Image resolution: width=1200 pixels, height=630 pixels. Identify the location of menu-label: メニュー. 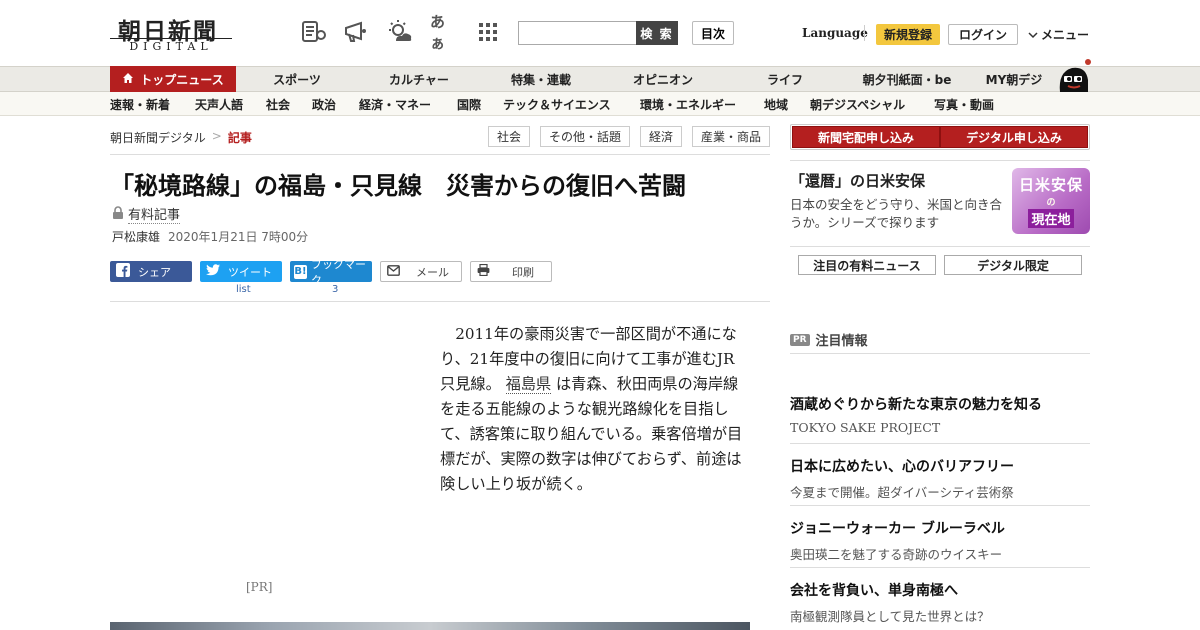
(1065, 35).